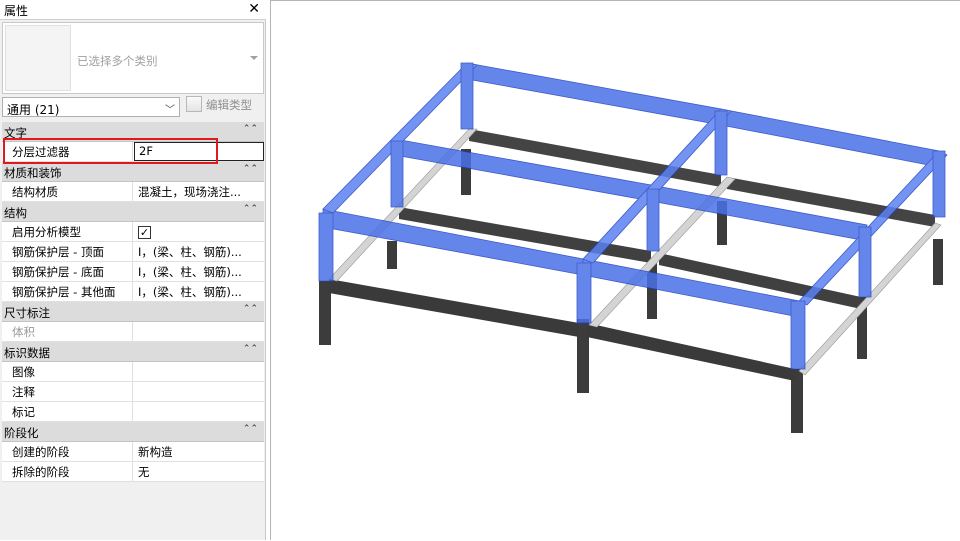 This screenshot has width=960, height=541. I want to click on property-name: 启用分析模型, so click(67, 231).